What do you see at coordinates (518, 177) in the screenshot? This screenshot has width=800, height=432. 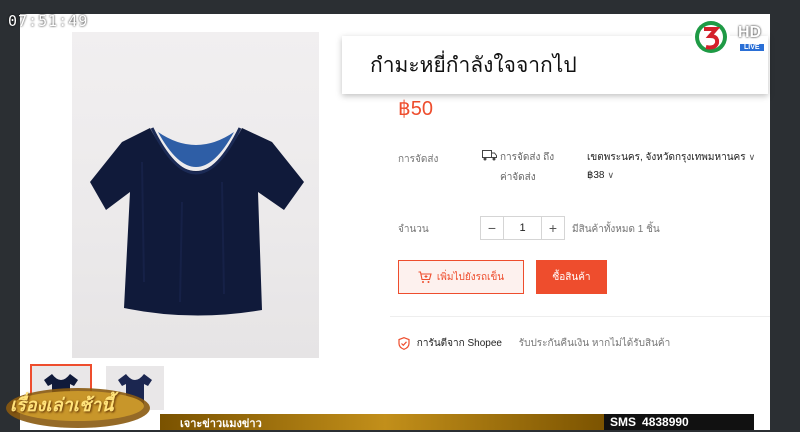 I see `shipping-fee-label: ค่าจัดส่ง` at bounding box center [518, 177].